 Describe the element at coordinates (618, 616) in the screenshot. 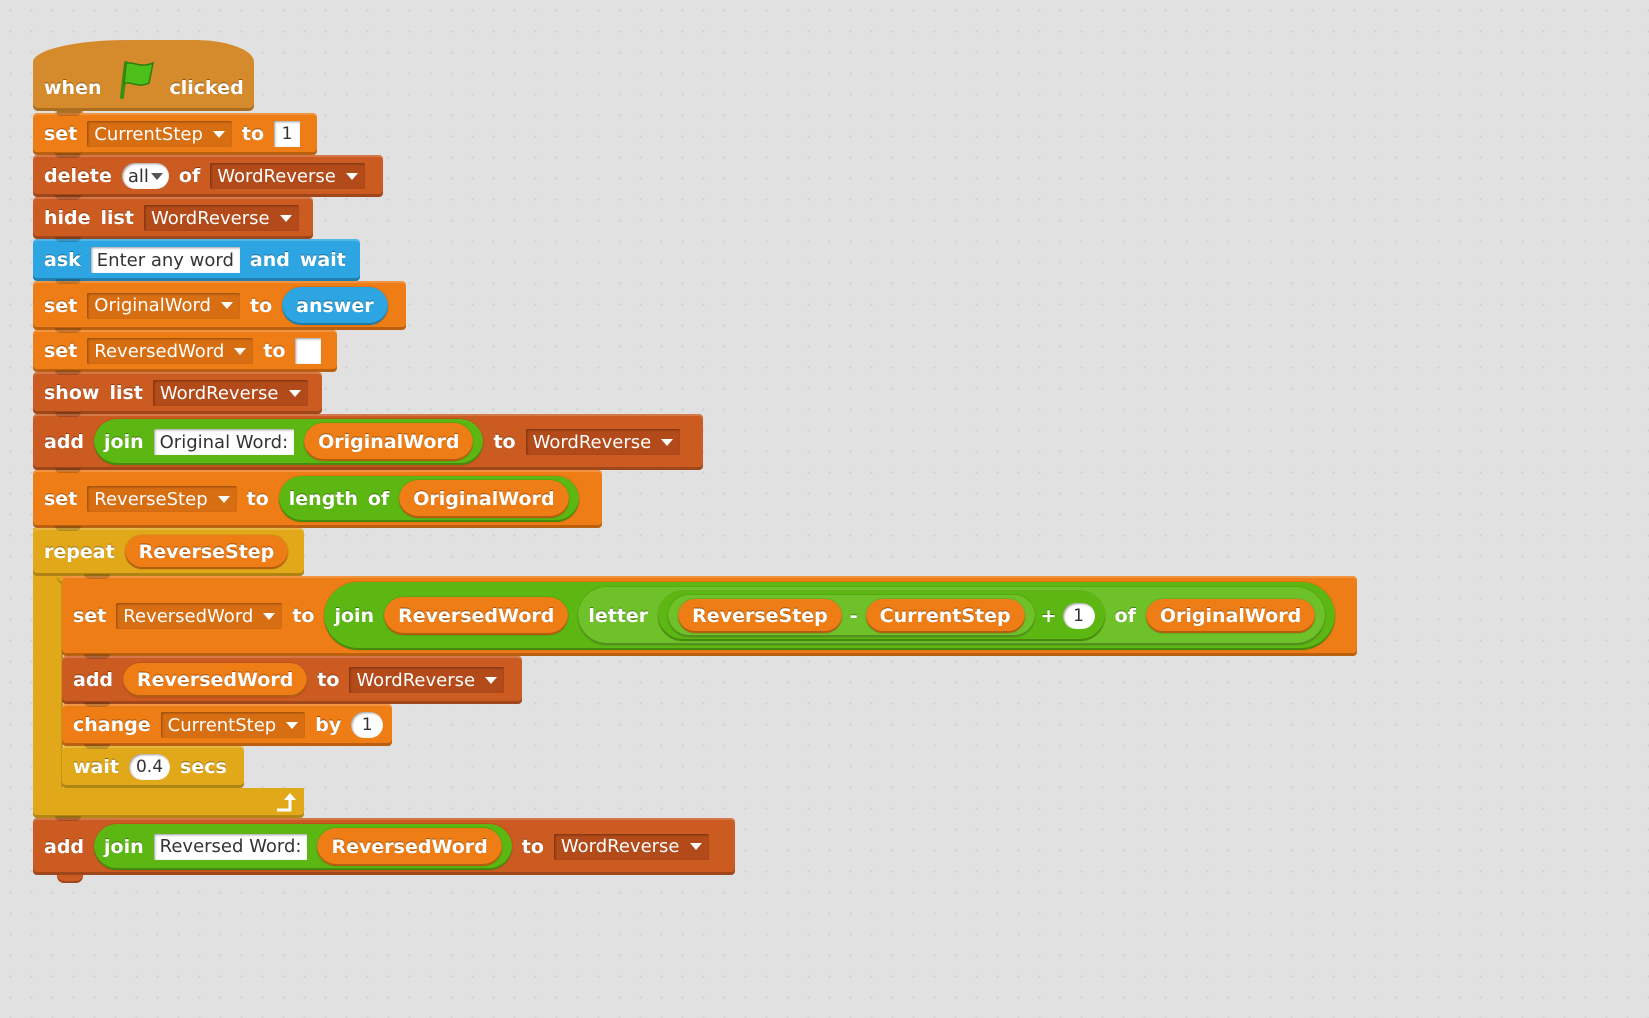

I see `letter-label: letter` at that location.